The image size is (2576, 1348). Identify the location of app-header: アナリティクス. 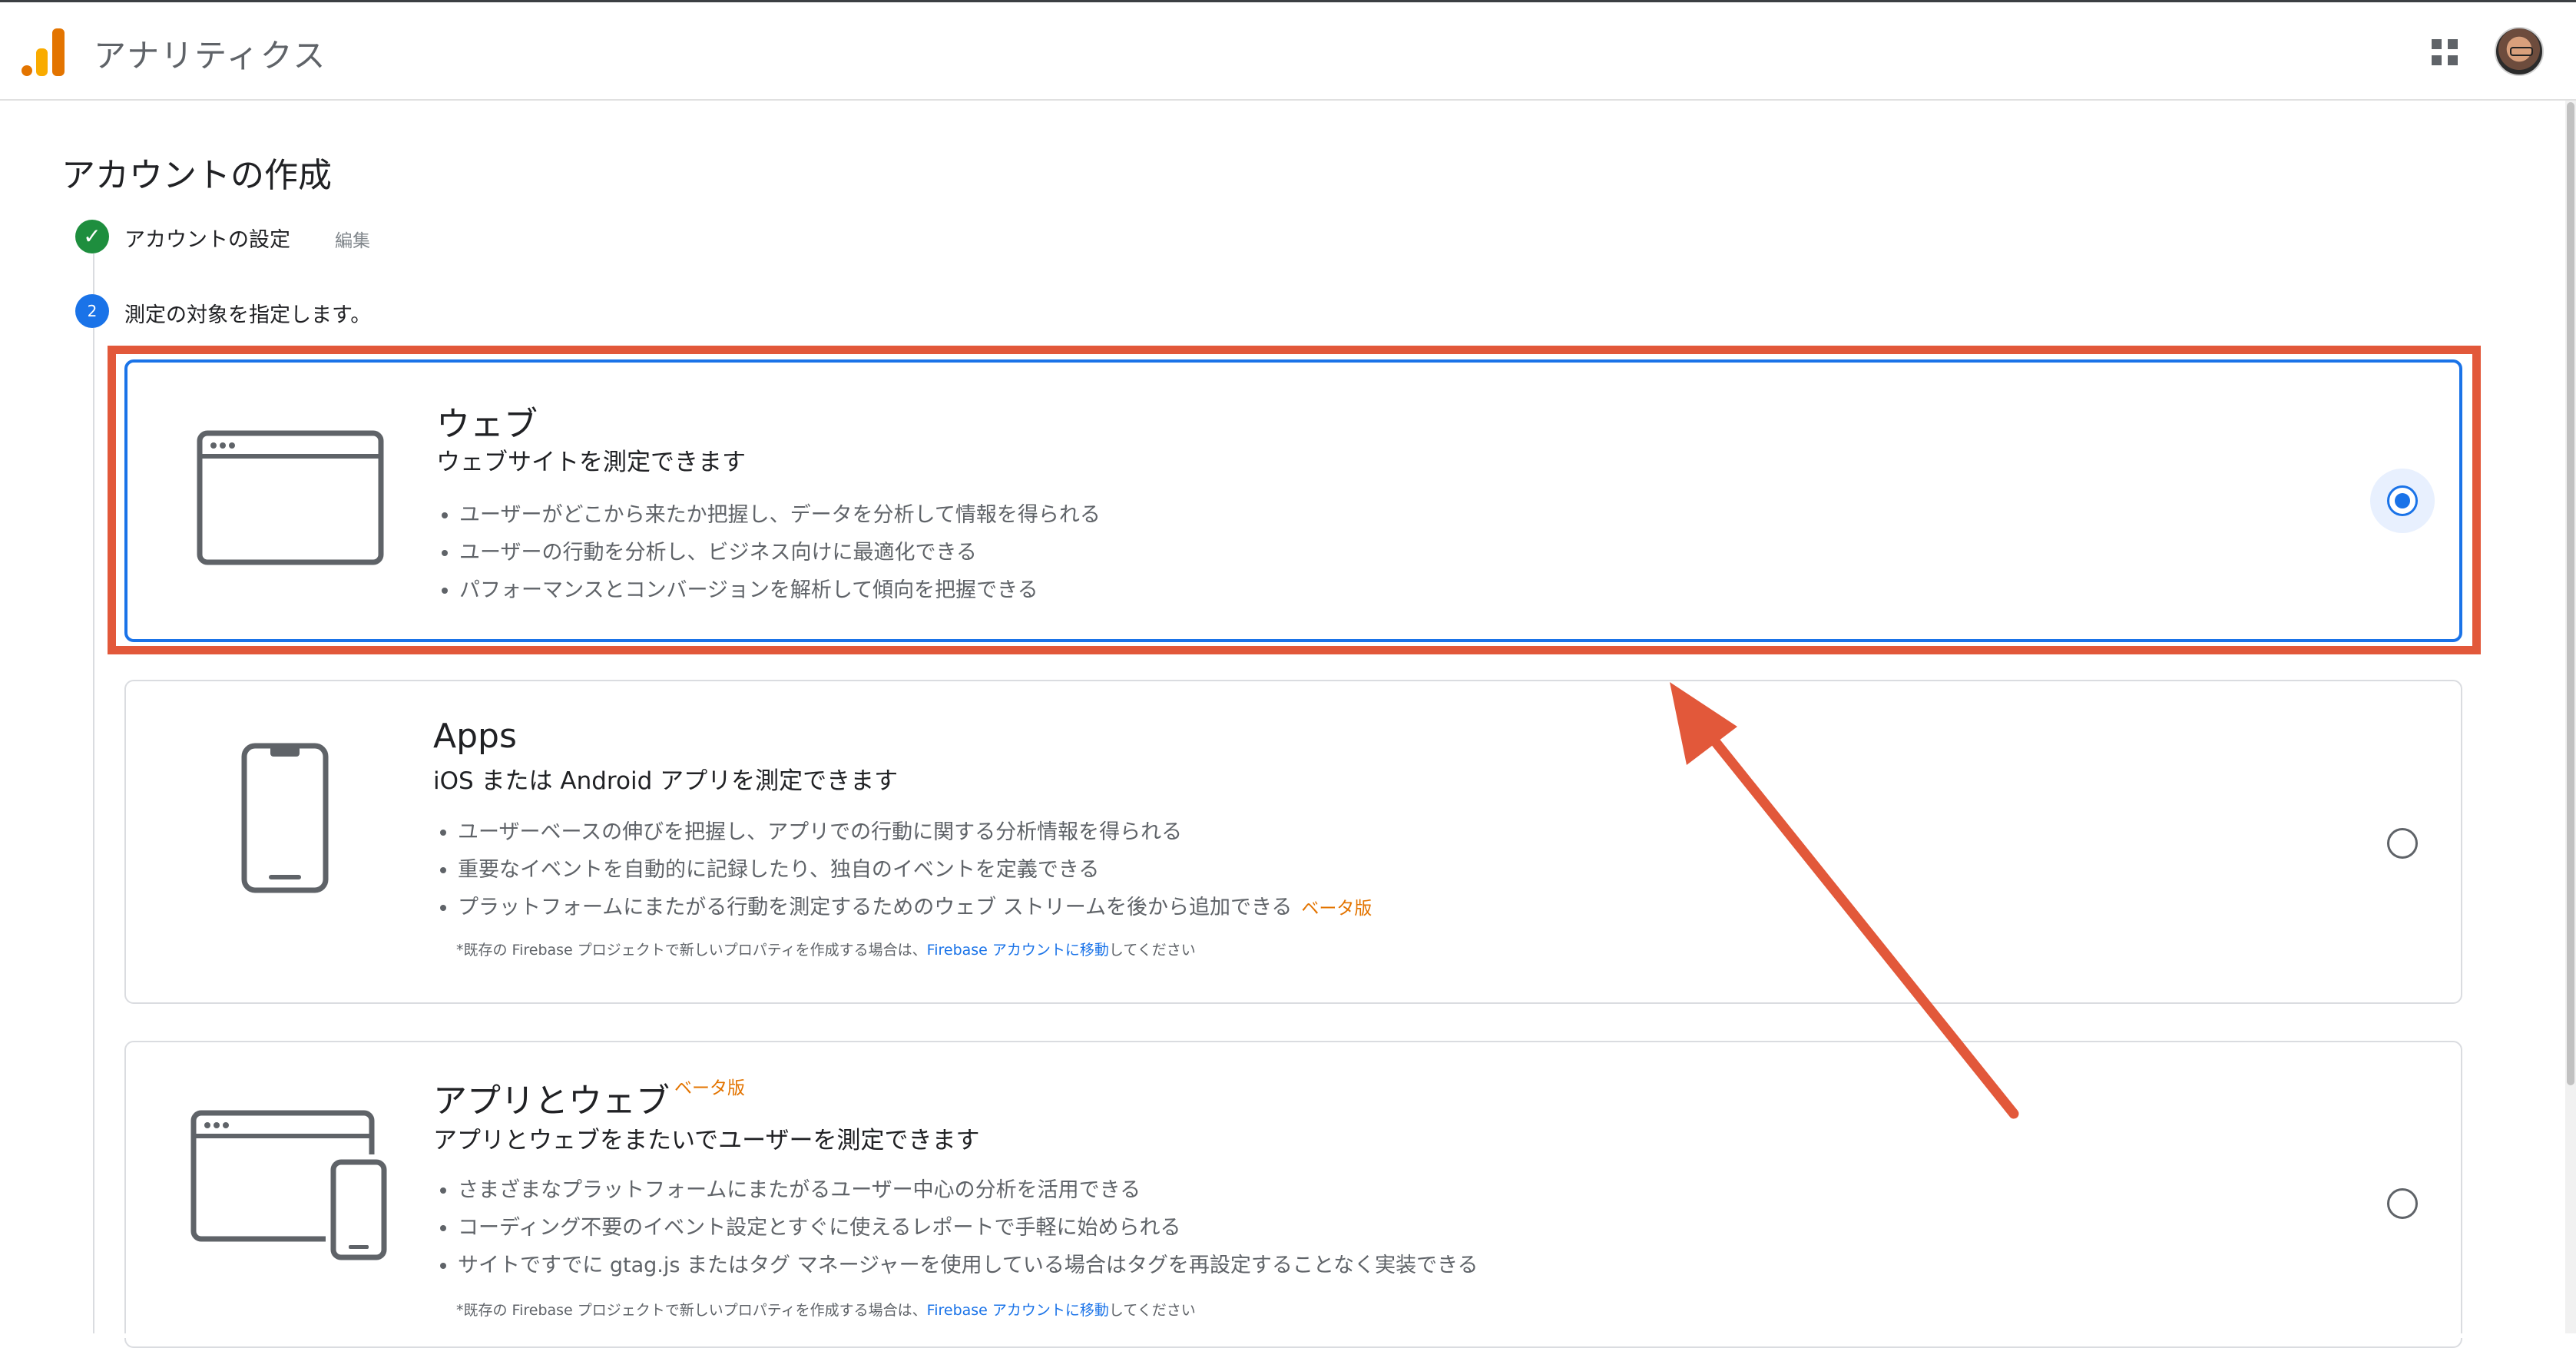
(1288, 51).